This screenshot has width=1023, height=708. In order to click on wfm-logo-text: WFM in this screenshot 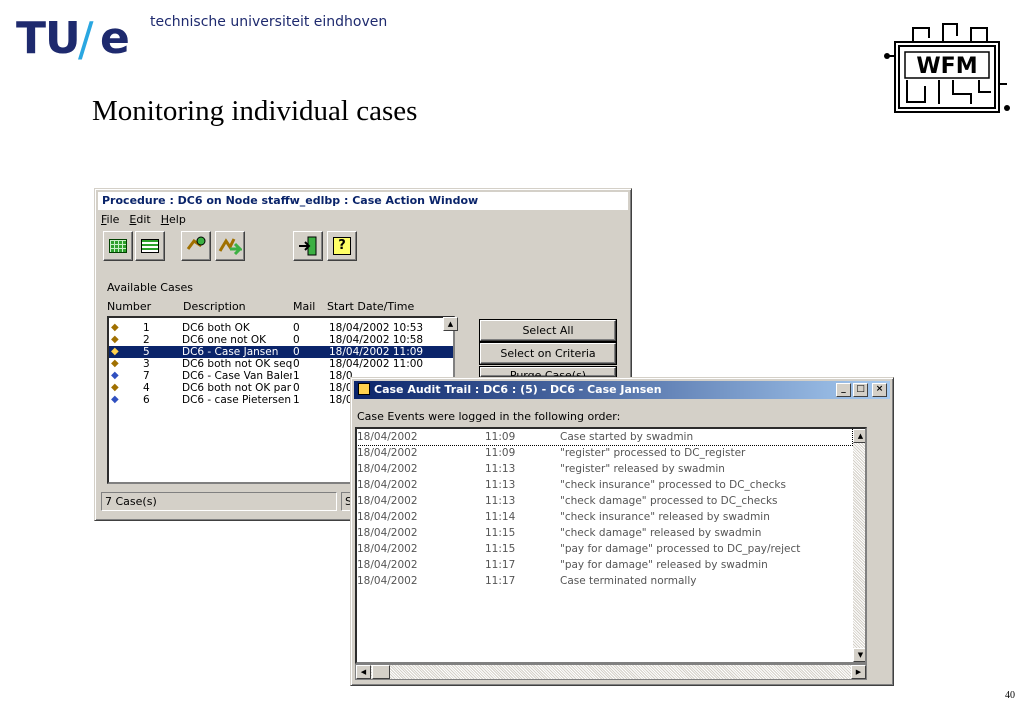, I will do `click(946, 66)`.